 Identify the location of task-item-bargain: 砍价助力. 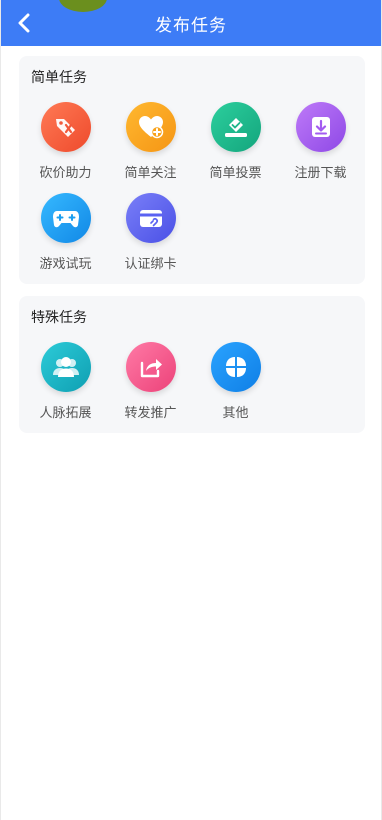
(65, 141).